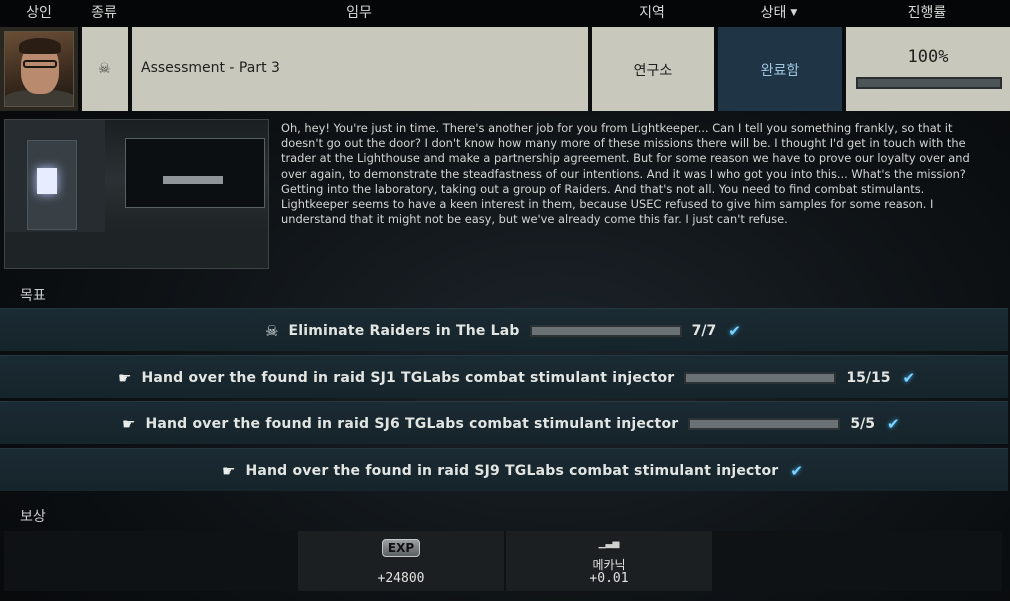  Describe the element at coordinates (136, 194) in the screenshot. I see `quest-image` at that location.